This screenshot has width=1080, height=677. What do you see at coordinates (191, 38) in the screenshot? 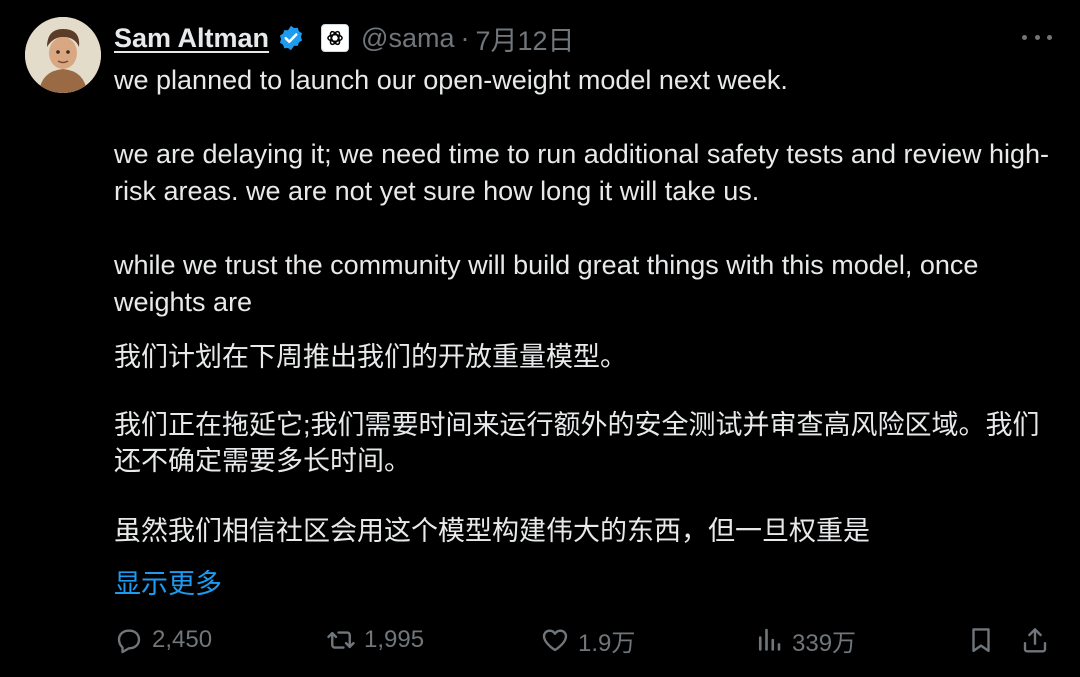
I see `author-name: Sam Altman` at bounding box center [191, 38].